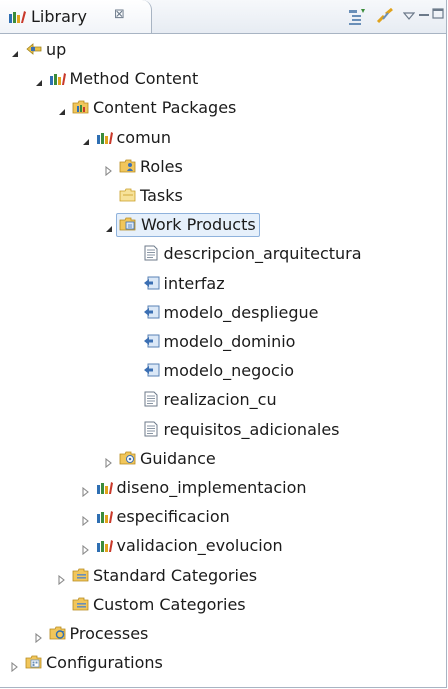  What do you see at coordinates (57, 633) in the screenshot?
I see `processes-folder-icon` at bounding box center [57, 633].